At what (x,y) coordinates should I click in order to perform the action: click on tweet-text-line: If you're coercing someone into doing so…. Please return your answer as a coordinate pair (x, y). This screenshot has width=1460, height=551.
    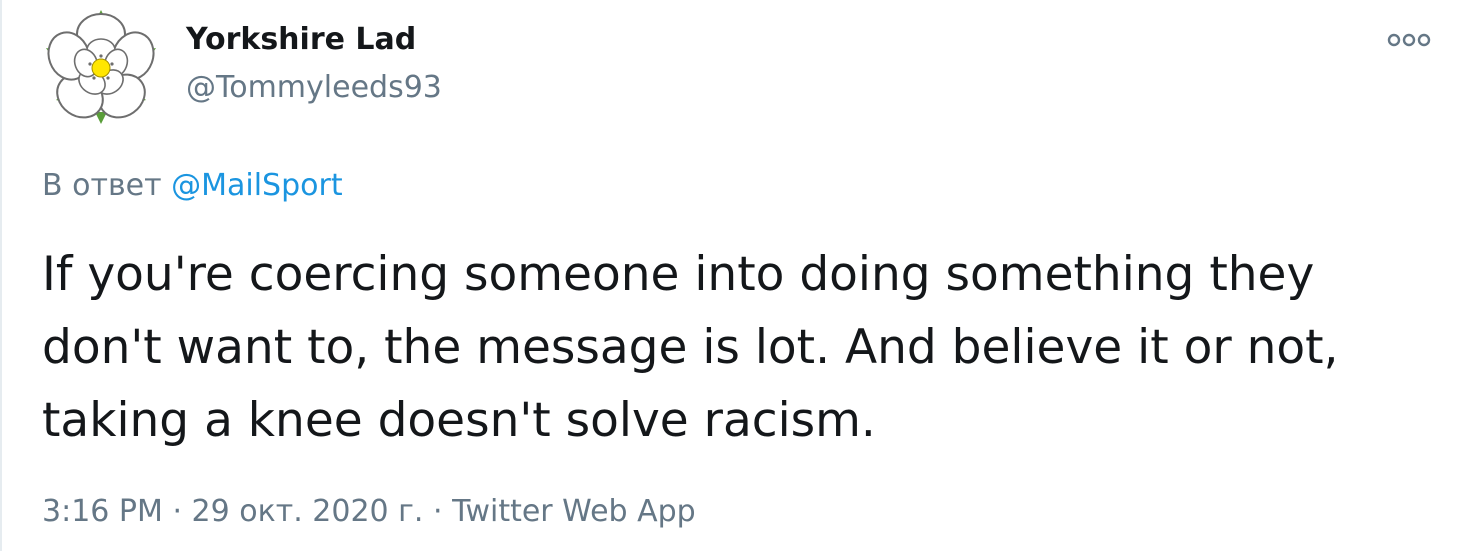
    Looking at the image, I should click on (678, 274).